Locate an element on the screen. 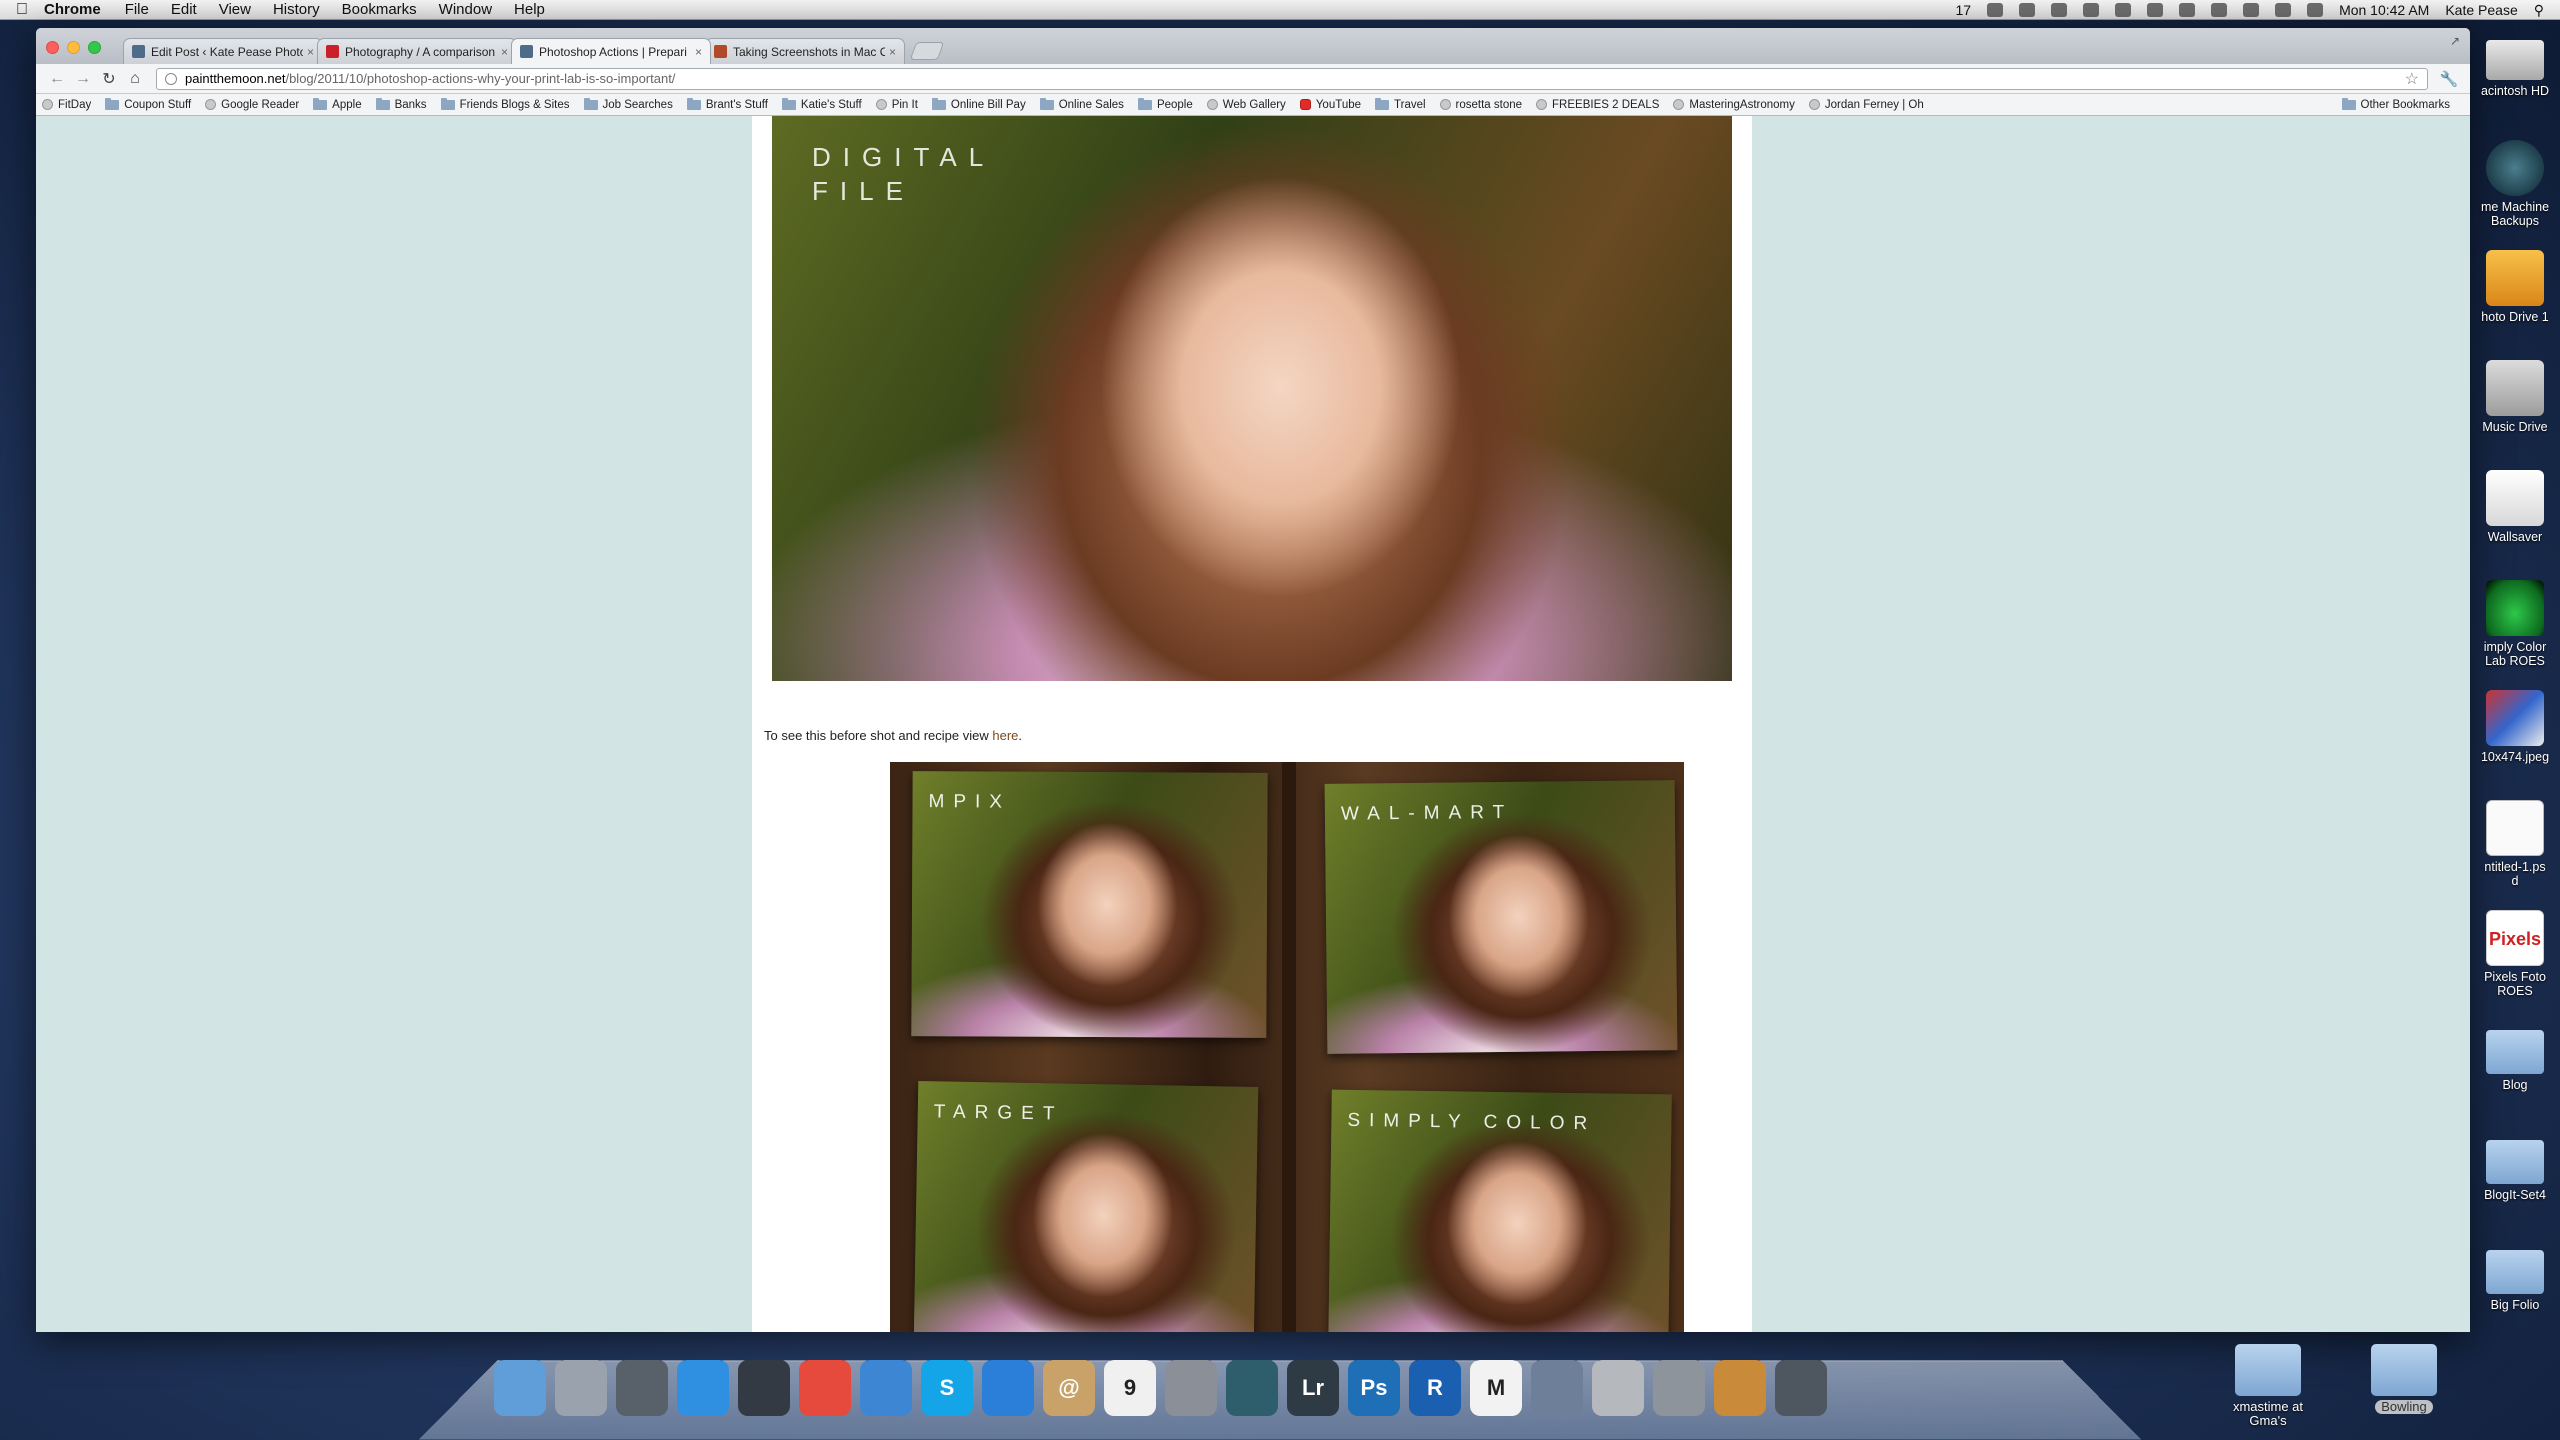  iphoto-icon is located at coordinates (1740, 1388).